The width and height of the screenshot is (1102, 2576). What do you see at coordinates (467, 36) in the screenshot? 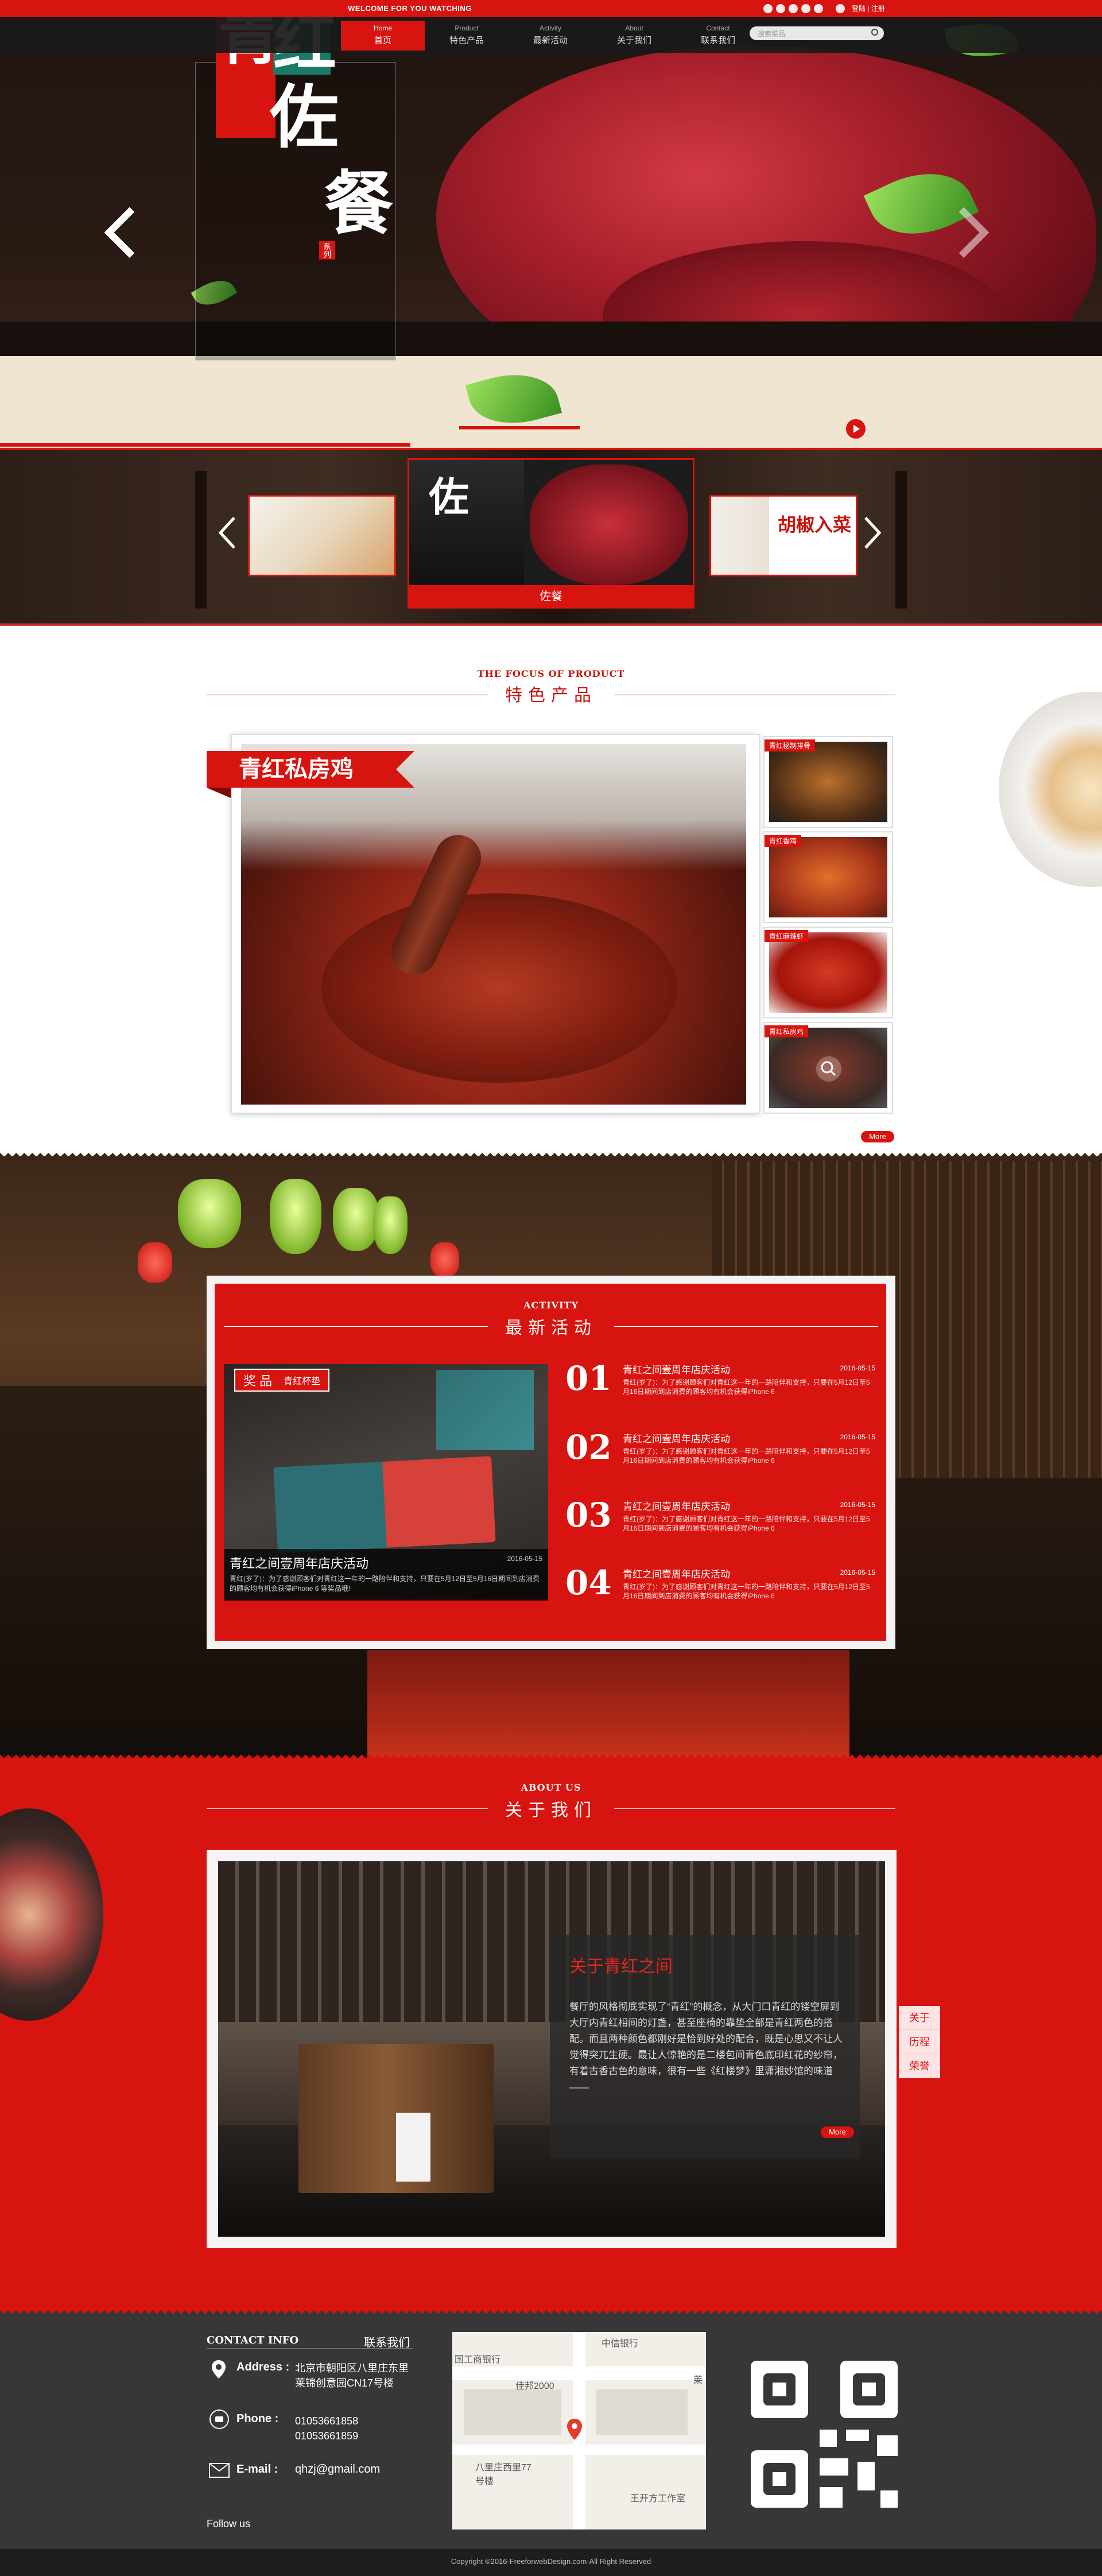
I see `nav-product: Product 特色产品` at bounding box center [467, 36].